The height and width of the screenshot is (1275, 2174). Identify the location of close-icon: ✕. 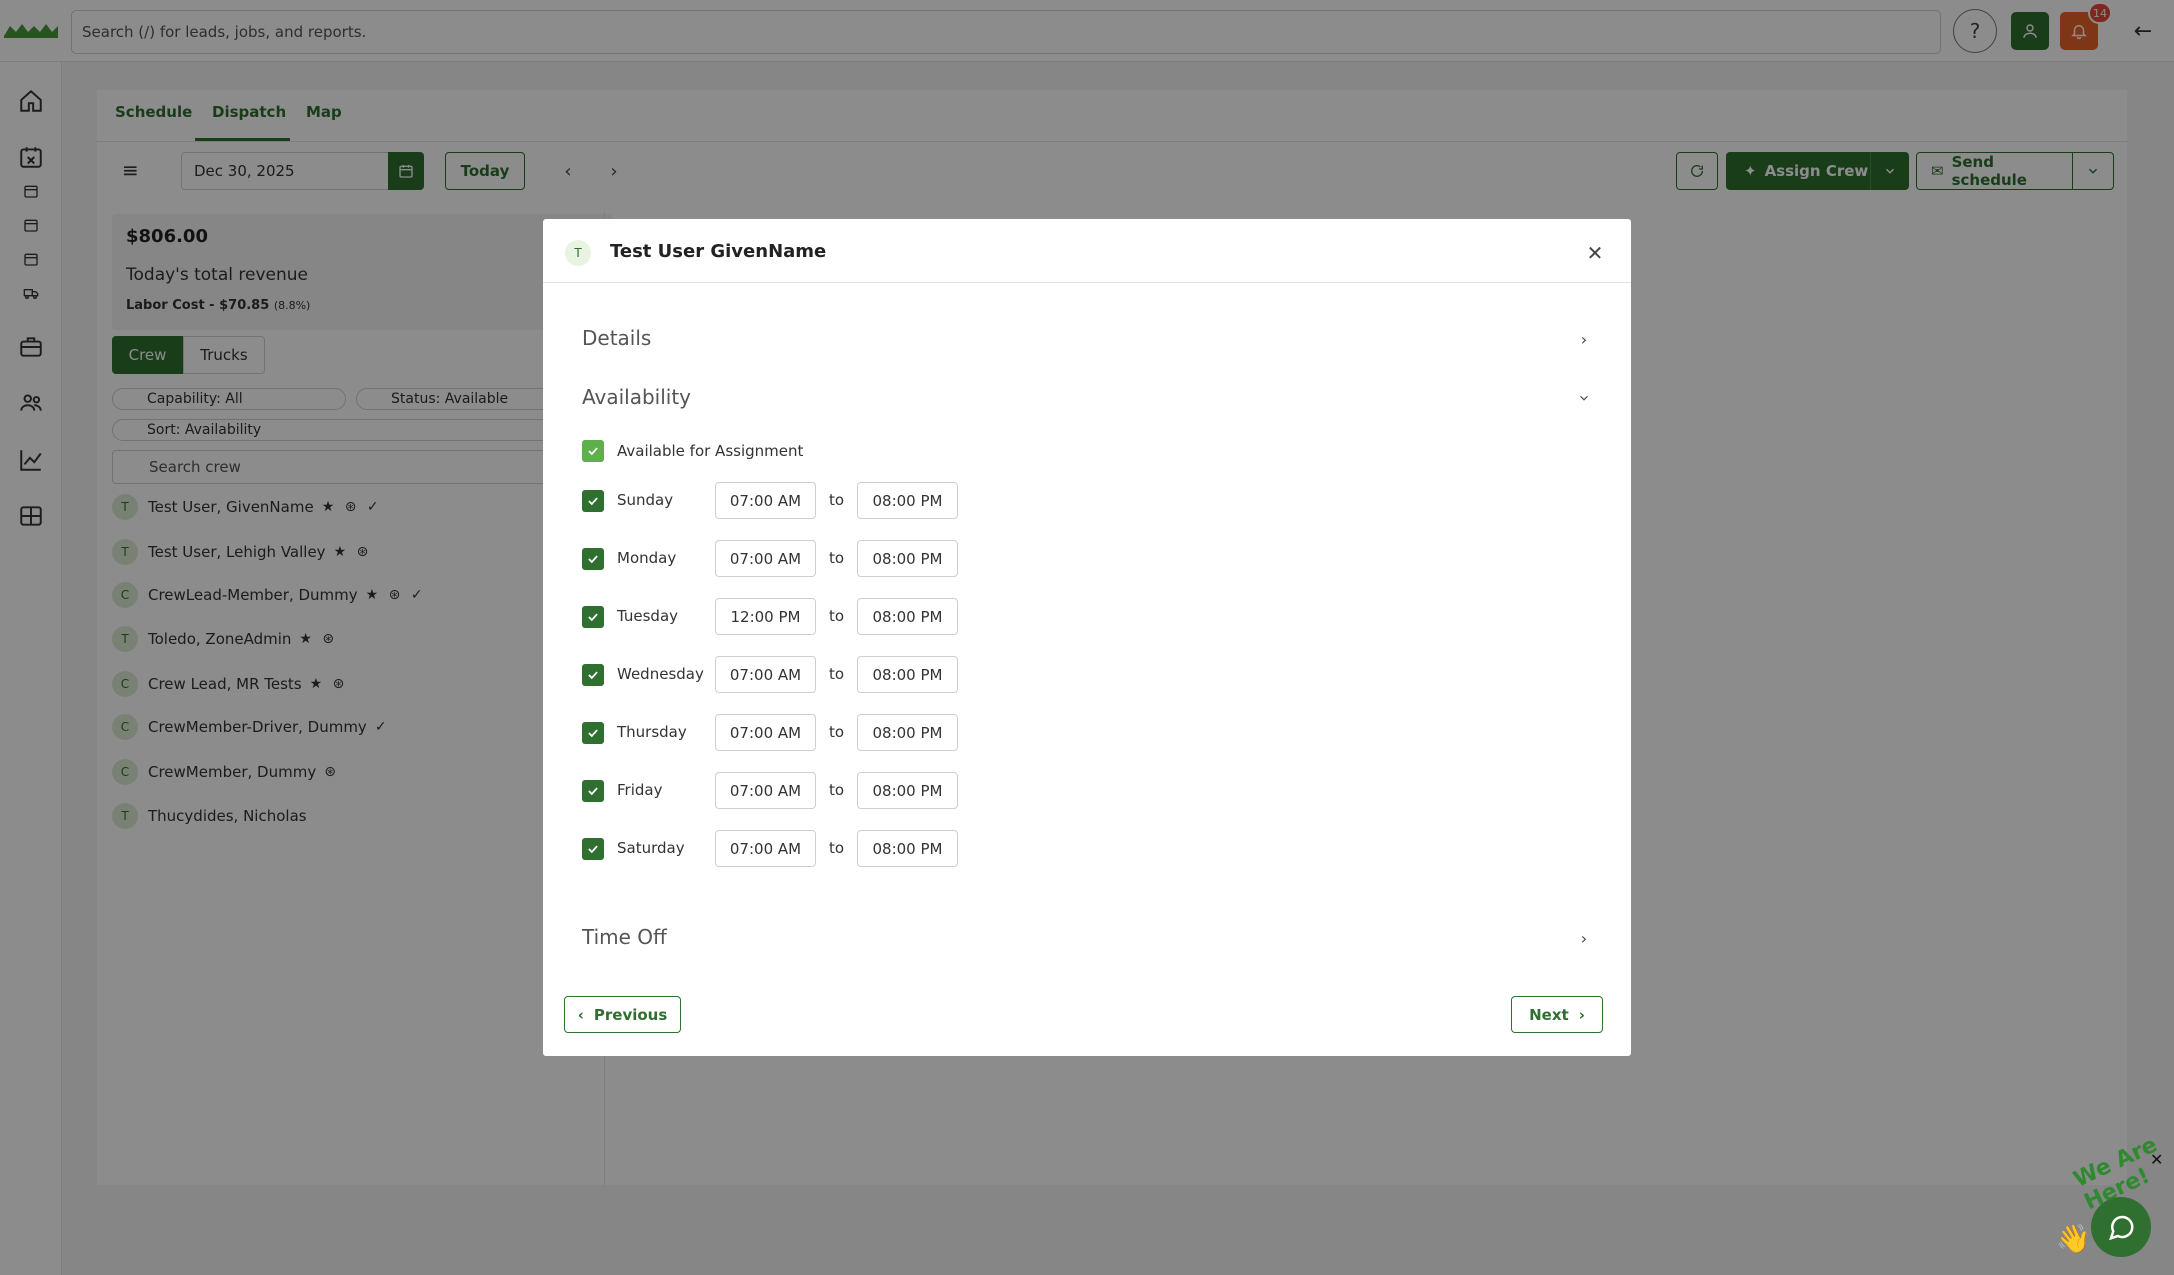
(1595, 253).